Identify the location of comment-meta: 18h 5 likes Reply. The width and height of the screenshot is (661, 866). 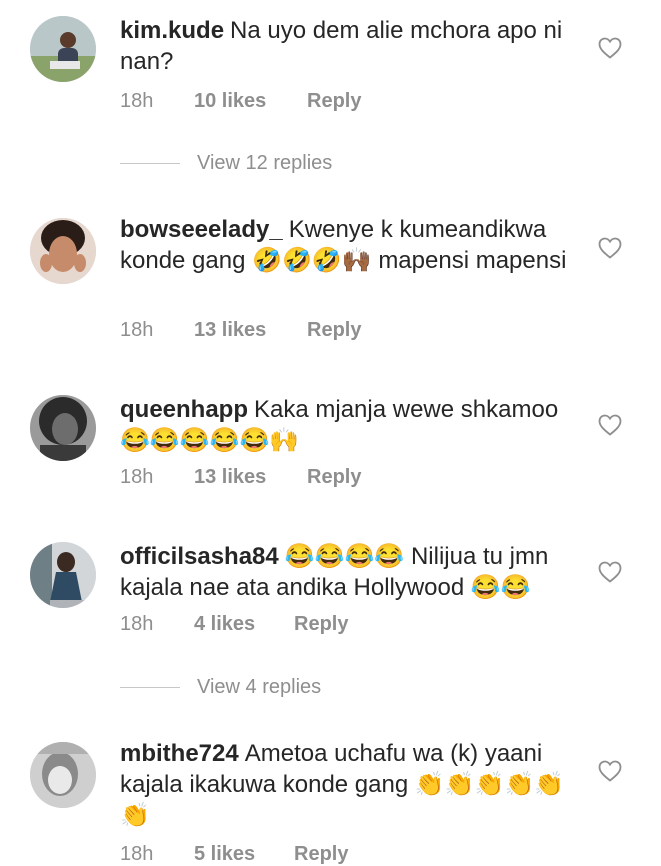
(234, 854).